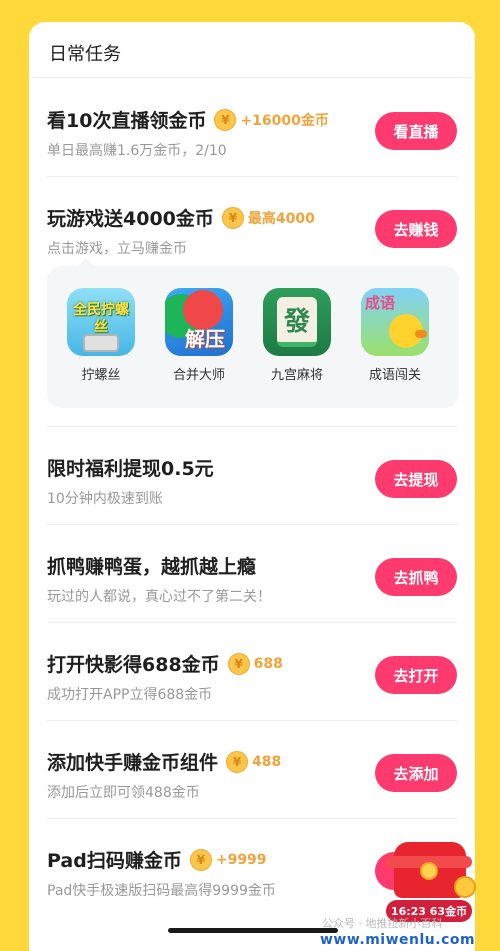 Image resolution: width=500 pixels, height=951 pixels. I want to click on watermark-site: www.miwenlu.com, so click(398, 940).